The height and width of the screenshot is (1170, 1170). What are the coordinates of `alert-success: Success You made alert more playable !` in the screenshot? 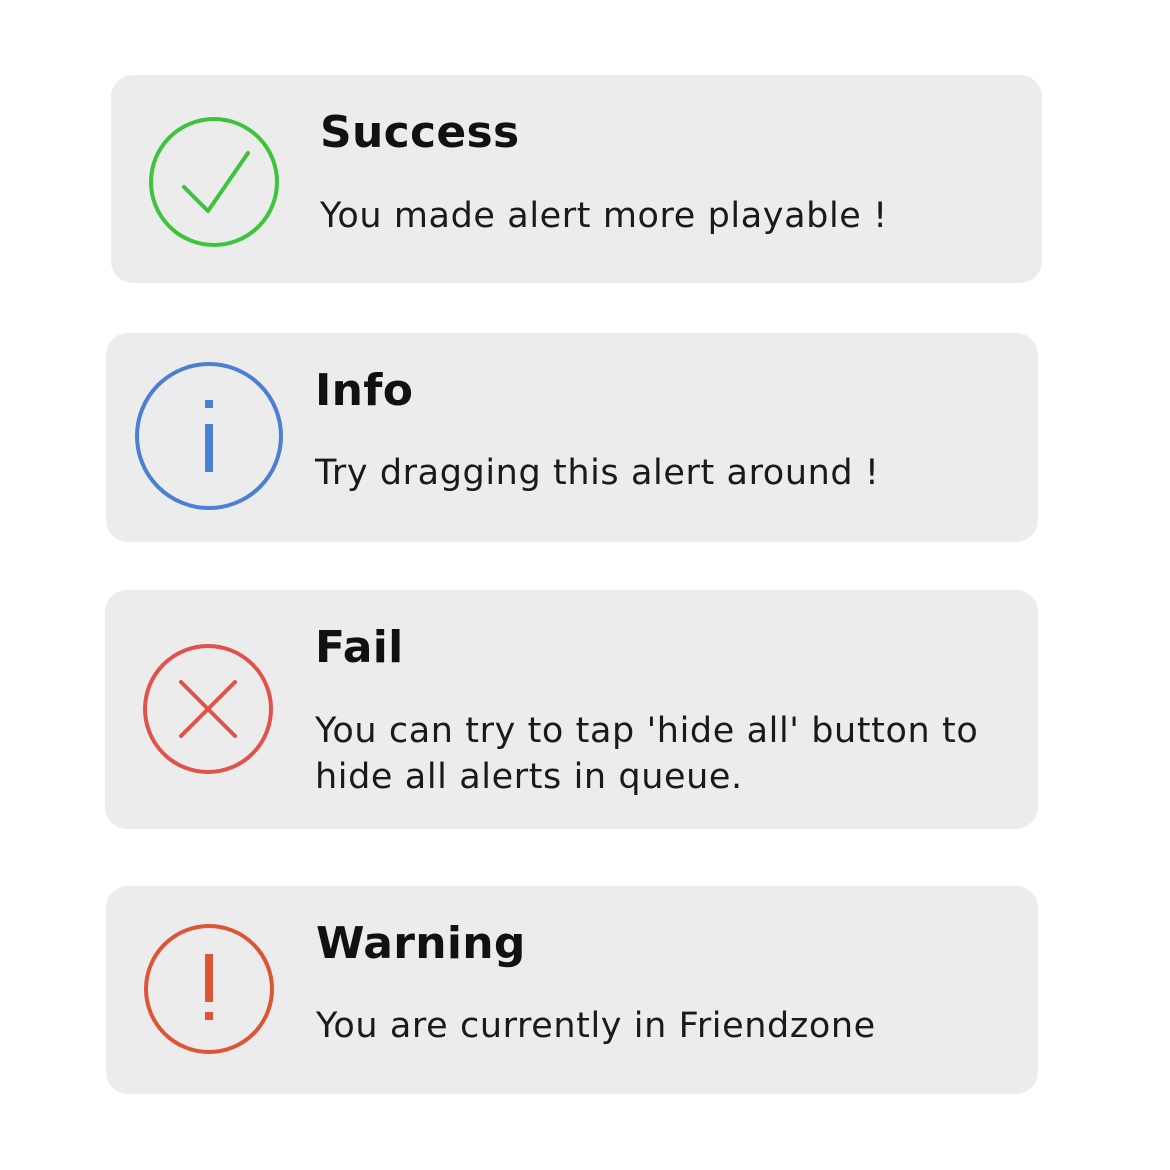 It's located at (576, 179).